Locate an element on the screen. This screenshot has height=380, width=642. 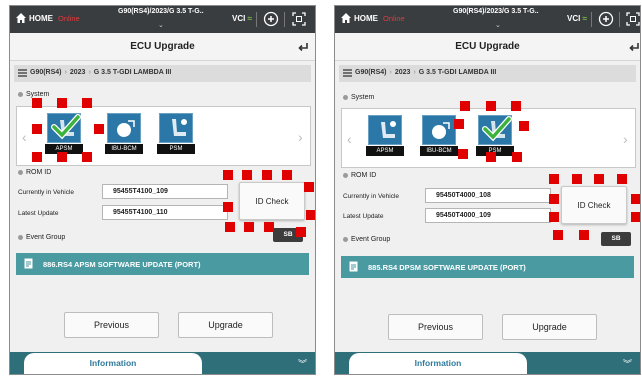
event-group-item: 885.RS4 DPSM SOFTWARE UPDATE (PORT) is located at coordinates (487, 267).